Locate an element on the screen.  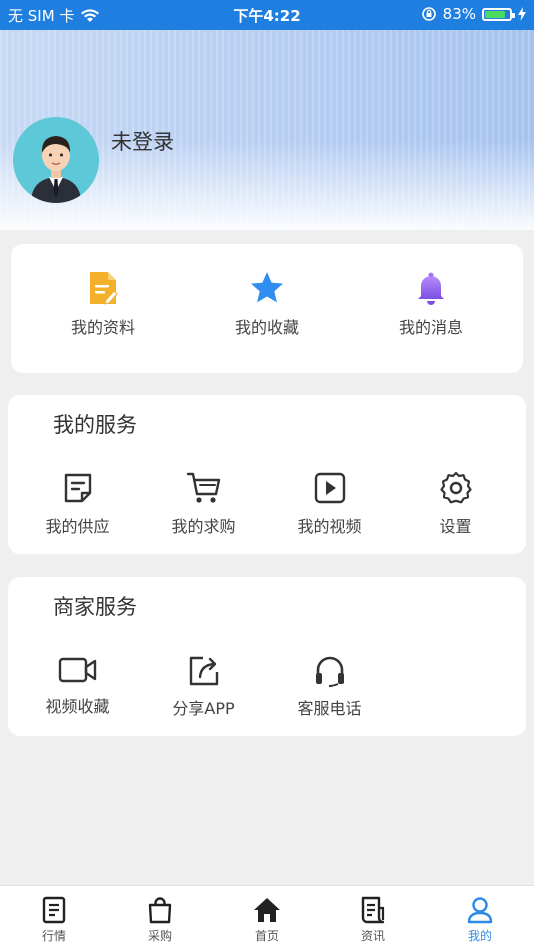
market-news-icon is located at coordinates (54, 910).